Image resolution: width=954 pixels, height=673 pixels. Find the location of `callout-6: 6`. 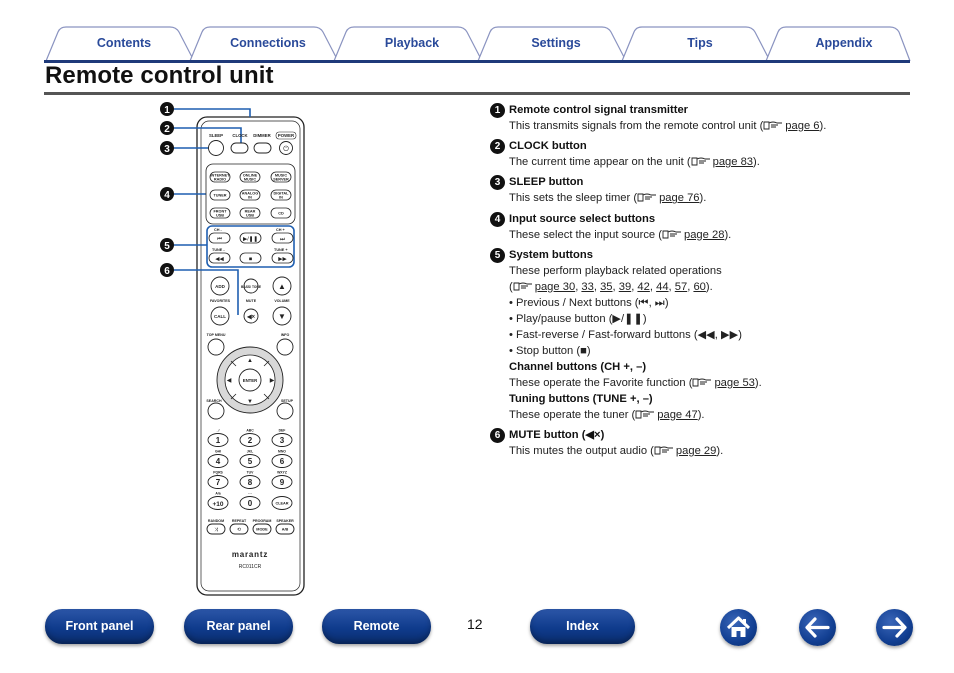

callout-6: 6 is located at coordinates (167, 271).